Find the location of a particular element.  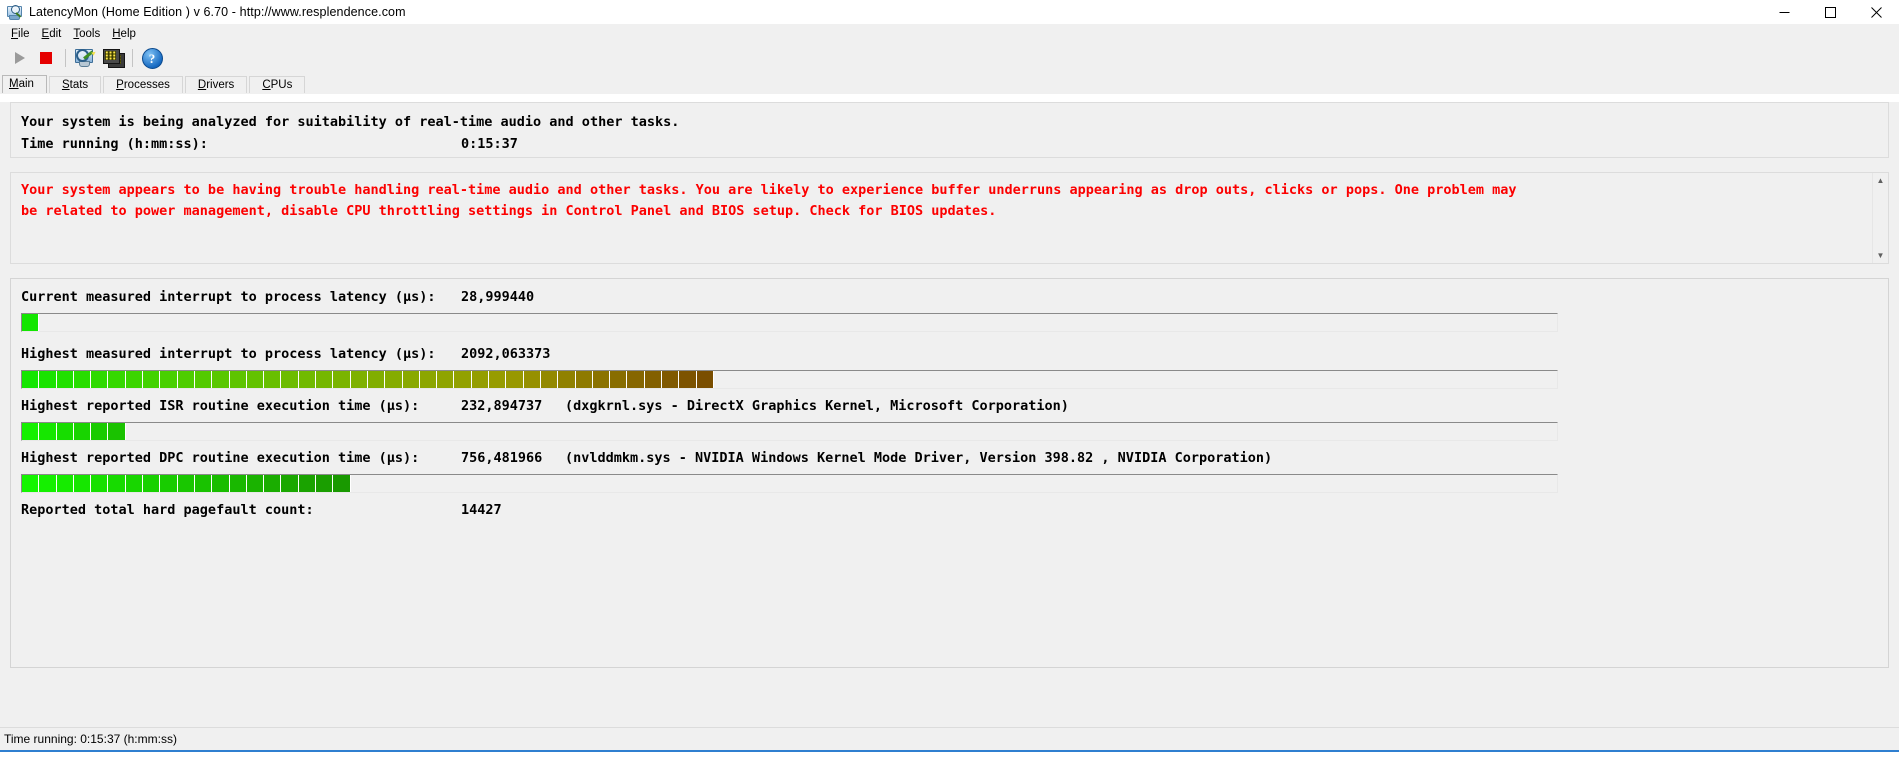

tab-drivers: Drivers is located at coordinates (216, 85).